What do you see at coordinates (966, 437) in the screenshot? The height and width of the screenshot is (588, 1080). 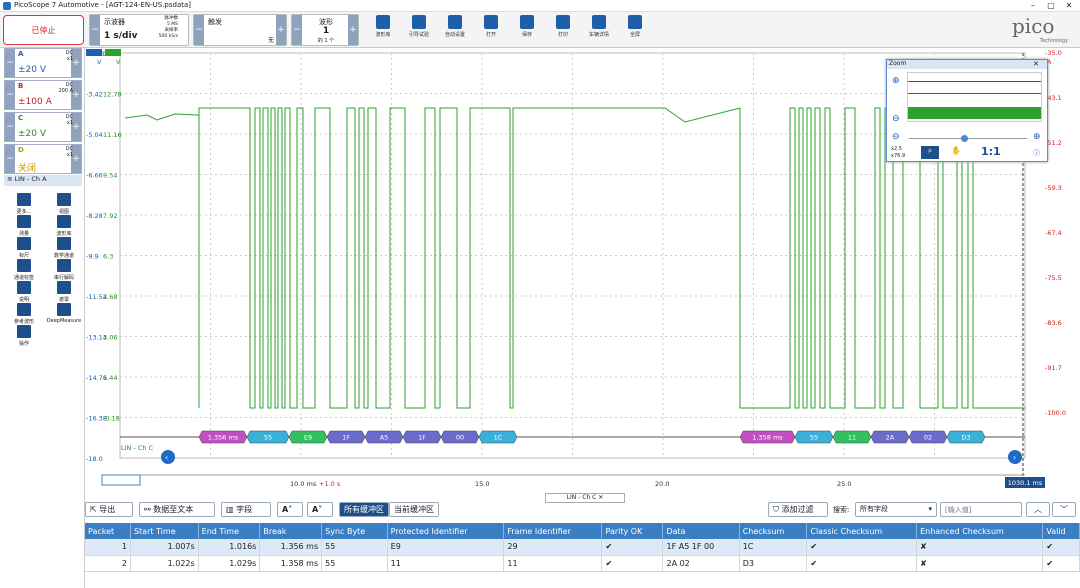 I see `decode-frame-field: D3` at bounding box center [966, 437].